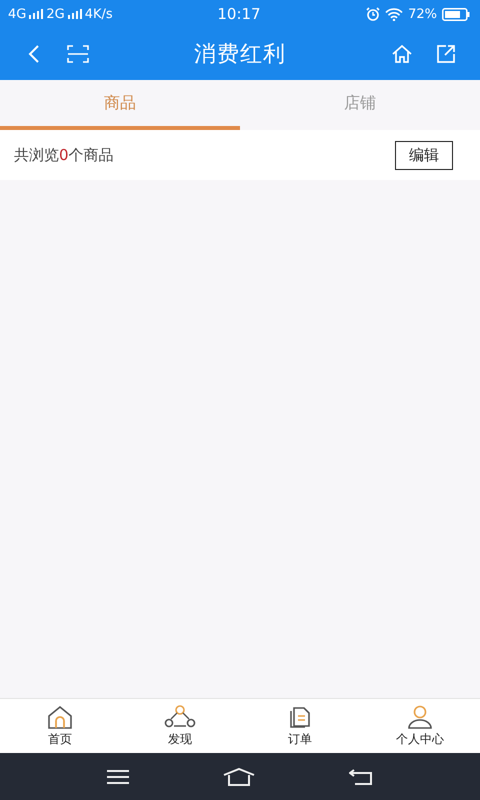  Describe the element at coordinates (394, 14) in the screenshot. I see `wifi-icon` at that location.